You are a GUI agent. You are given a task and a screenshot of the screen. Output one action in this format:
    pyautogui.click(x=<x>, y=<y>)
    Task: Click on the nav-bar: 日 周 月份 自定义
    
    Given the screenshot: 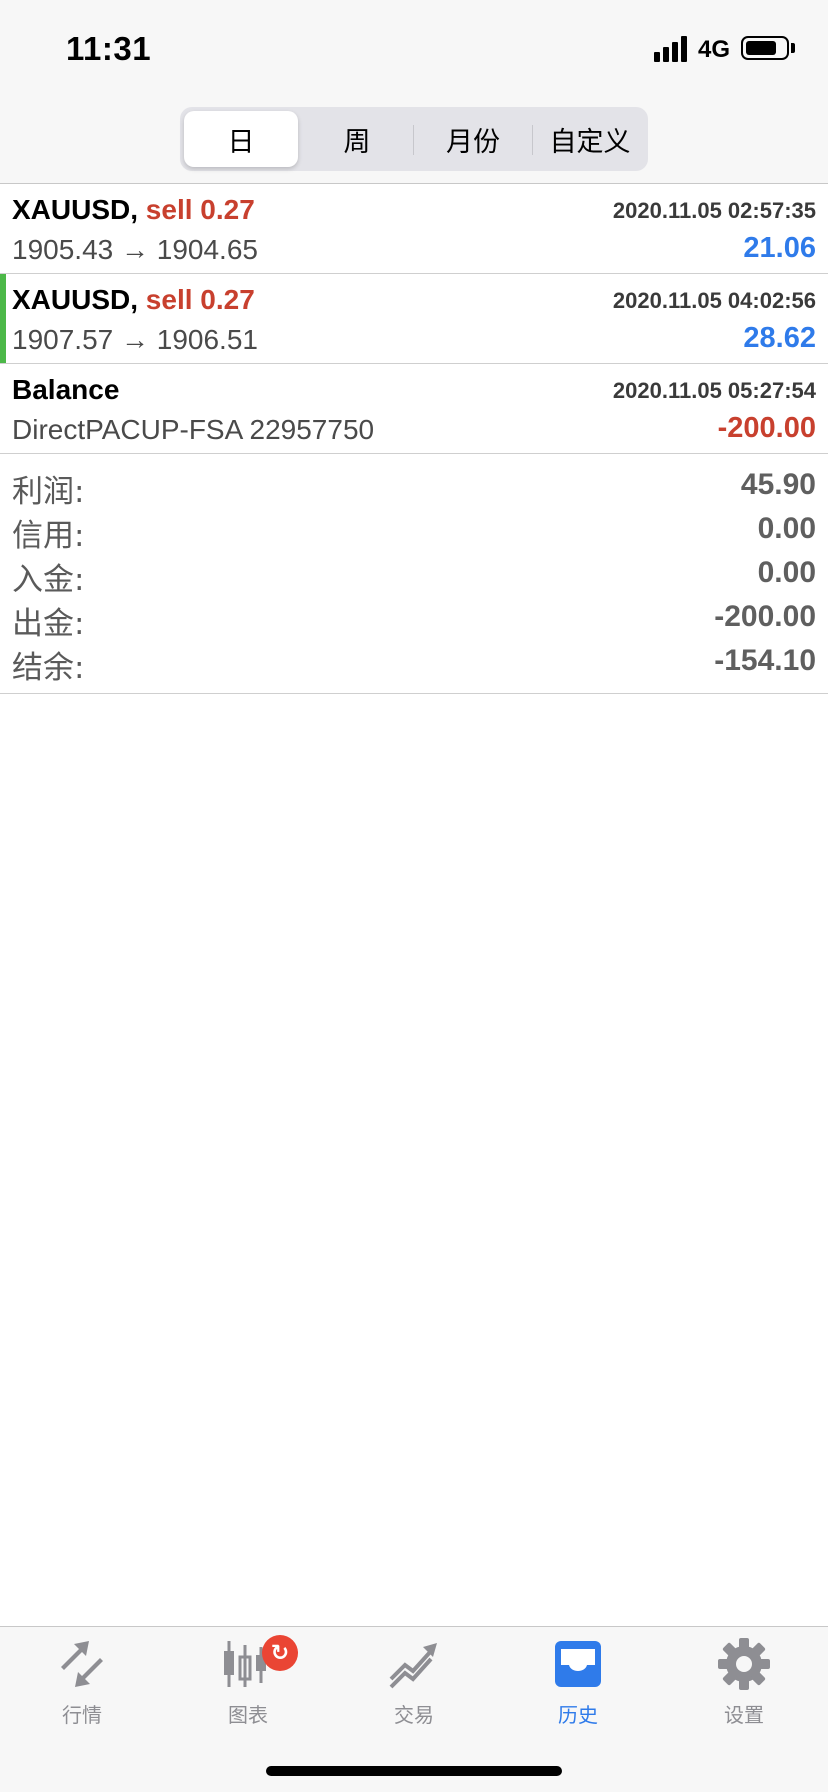 What is the action you would take?
    pyautogui.click(x=414, y=140)
    